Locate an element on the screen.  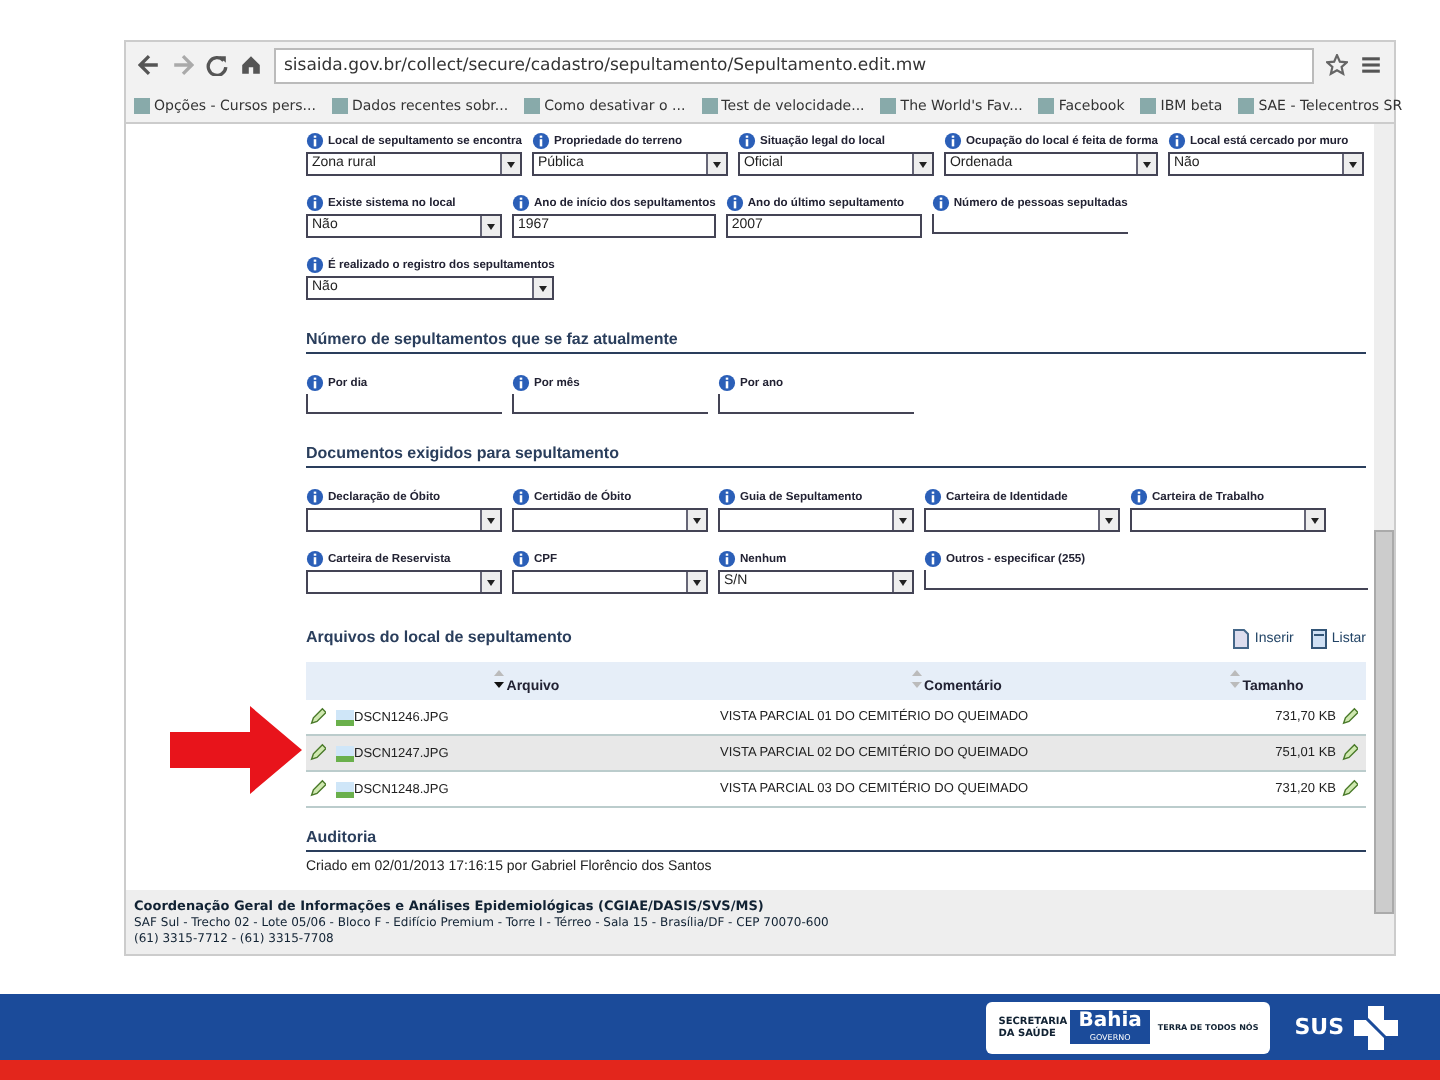
section-heading: Auditoria is located at coordinates (836, 840).